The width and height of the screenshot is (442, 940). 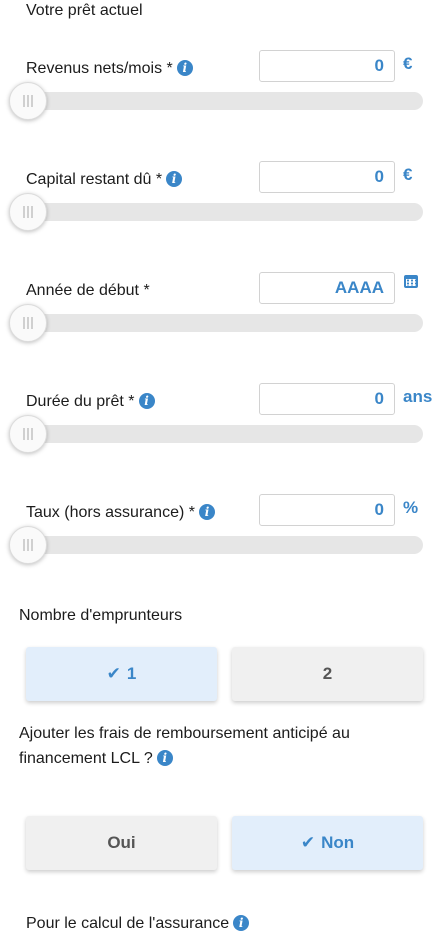 I want to click on field-taux: Taux (hors assurance) * i 0 %, so click(x=221, y=549).